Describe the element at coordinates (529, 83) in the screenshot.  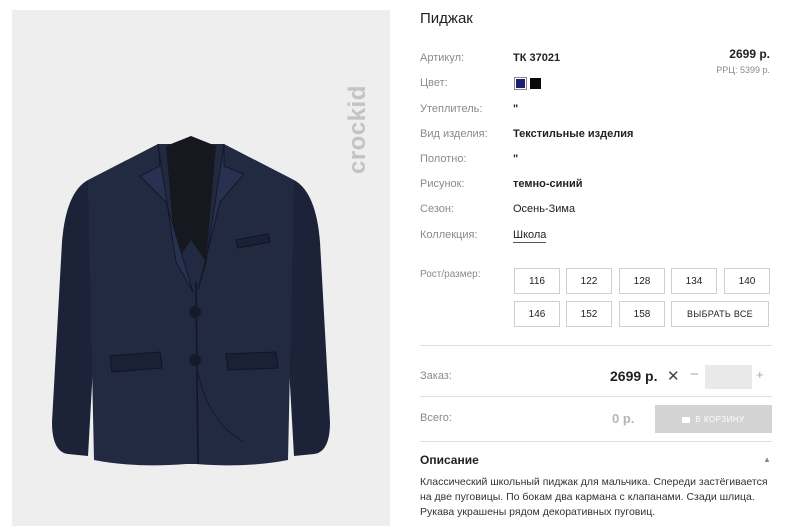
I see `color-swatches` at that location.